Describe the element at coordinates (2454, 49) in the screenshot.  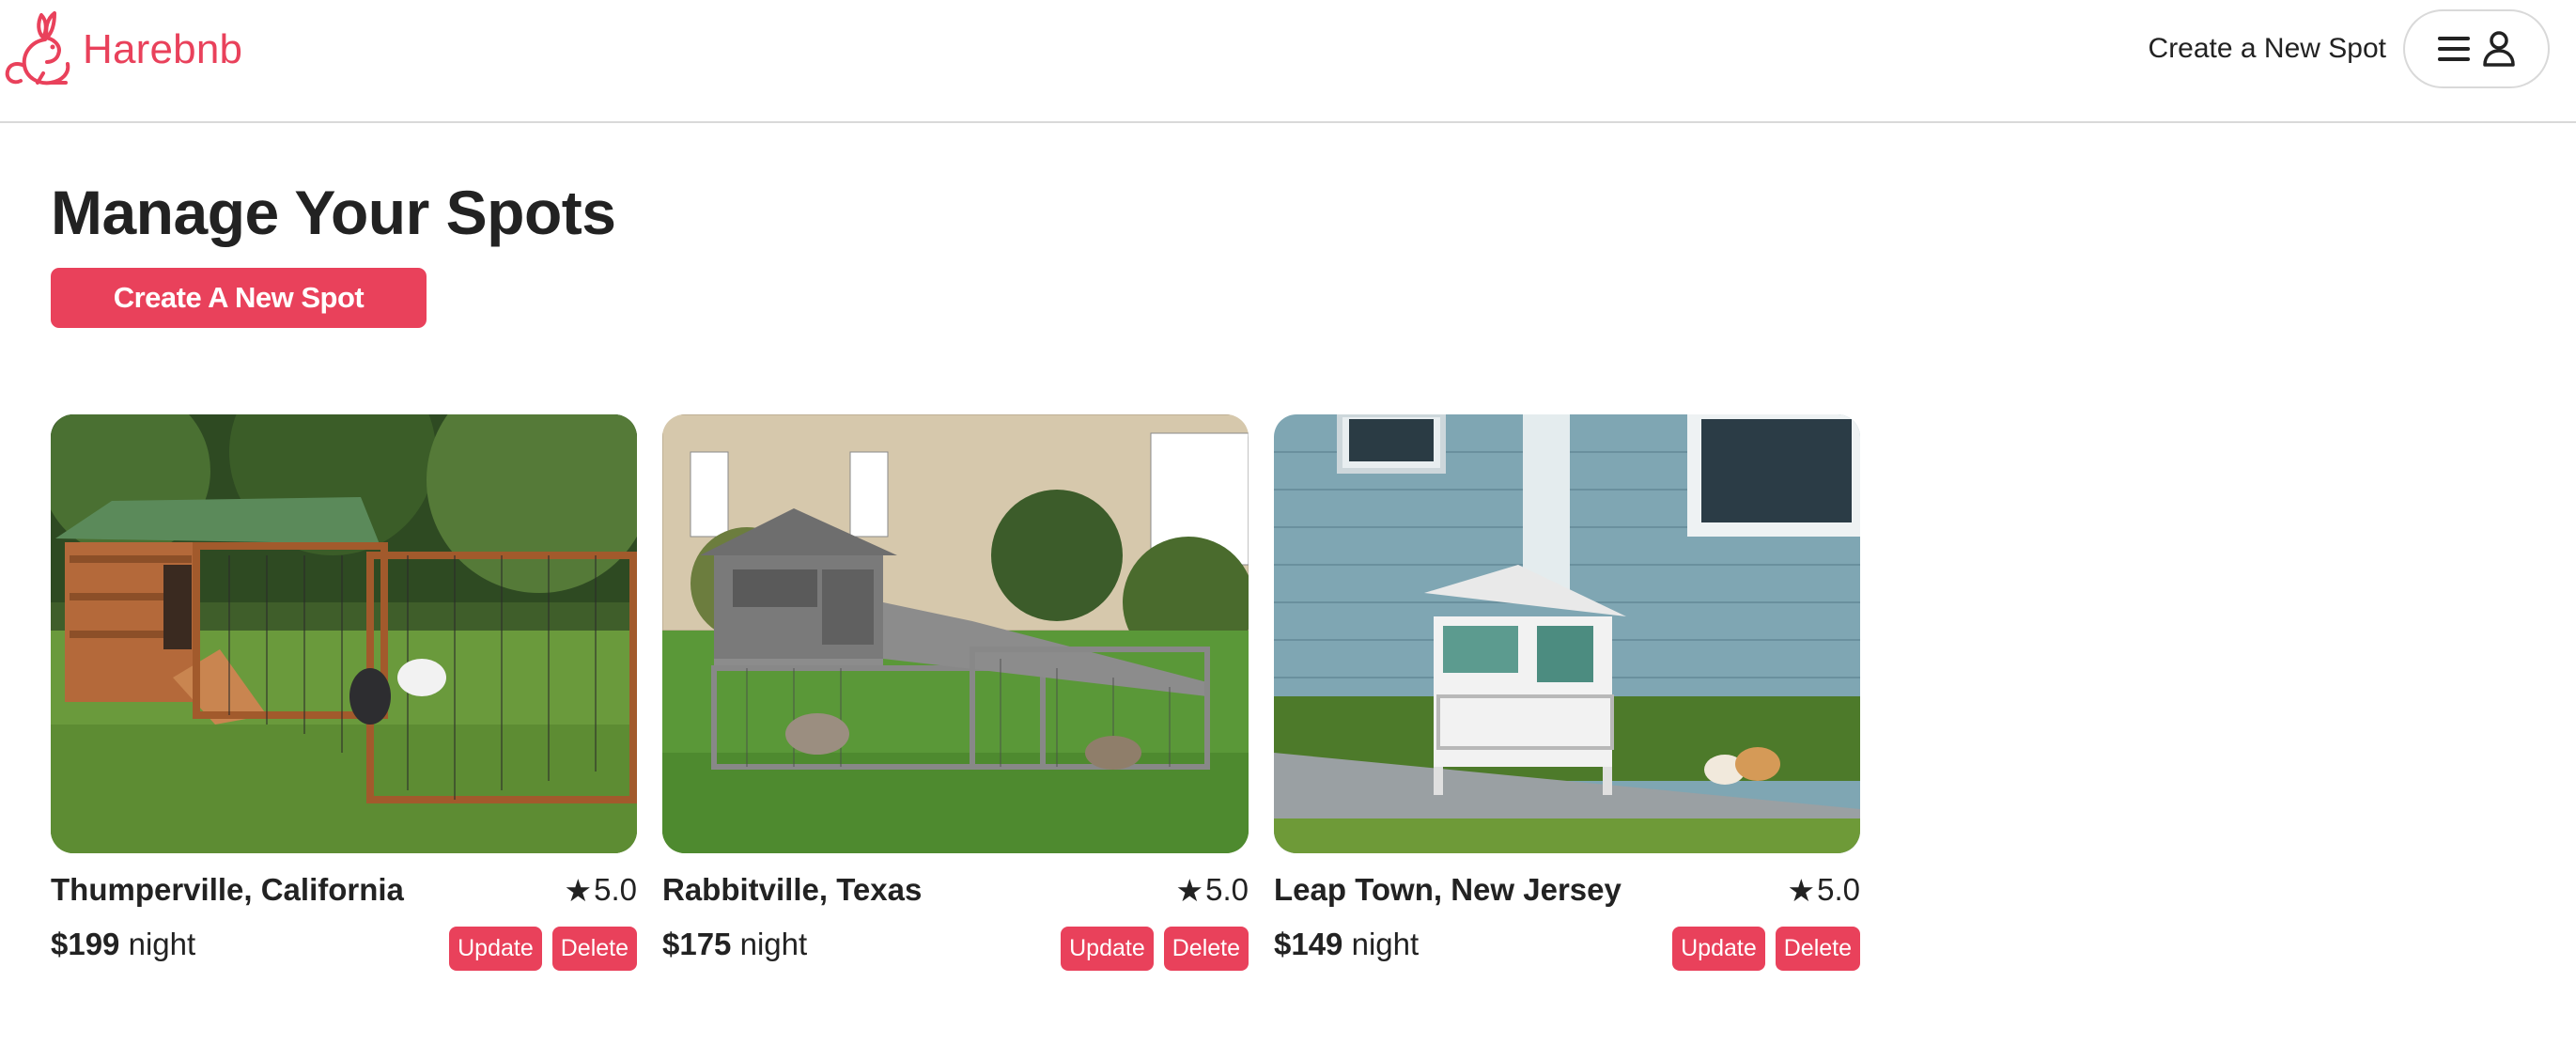
I see `hamburger-icon` at that location.